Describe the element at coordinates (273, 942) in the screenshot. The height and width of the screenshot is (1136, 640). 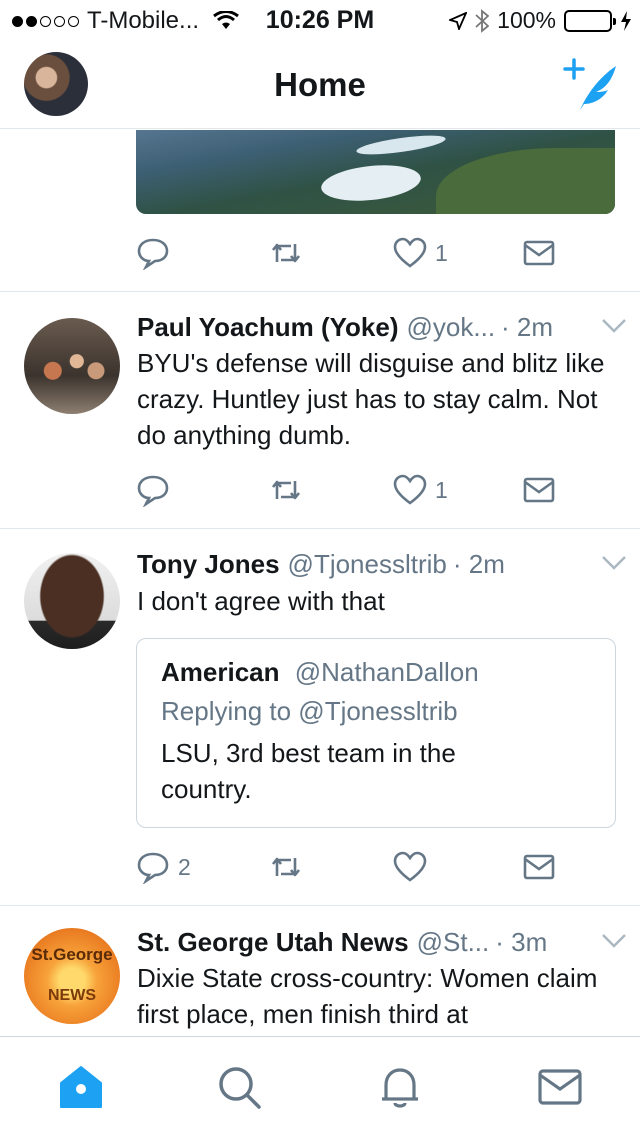
I see `author-name: St. George Utah News` at that location.